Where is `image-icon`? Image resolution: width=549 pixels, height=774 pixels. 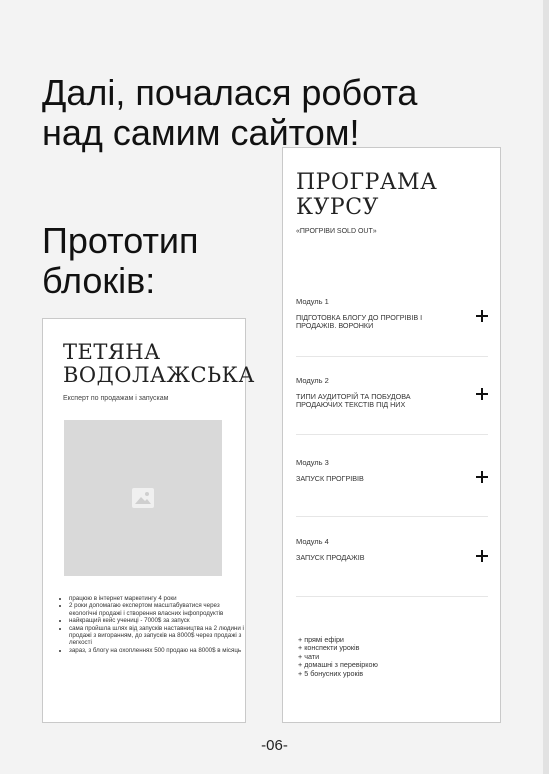 image-icon is located at coordinates (143, 498).